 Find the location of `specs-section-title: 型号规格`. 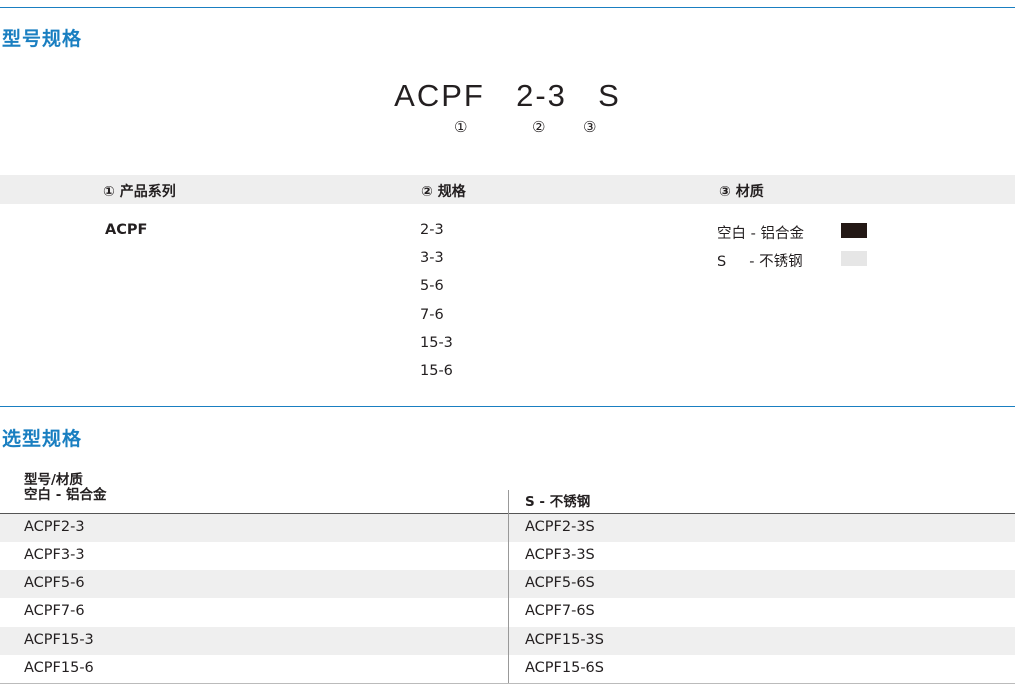

specs-section-title: 型号规格 is located at coordinates (42, 39).